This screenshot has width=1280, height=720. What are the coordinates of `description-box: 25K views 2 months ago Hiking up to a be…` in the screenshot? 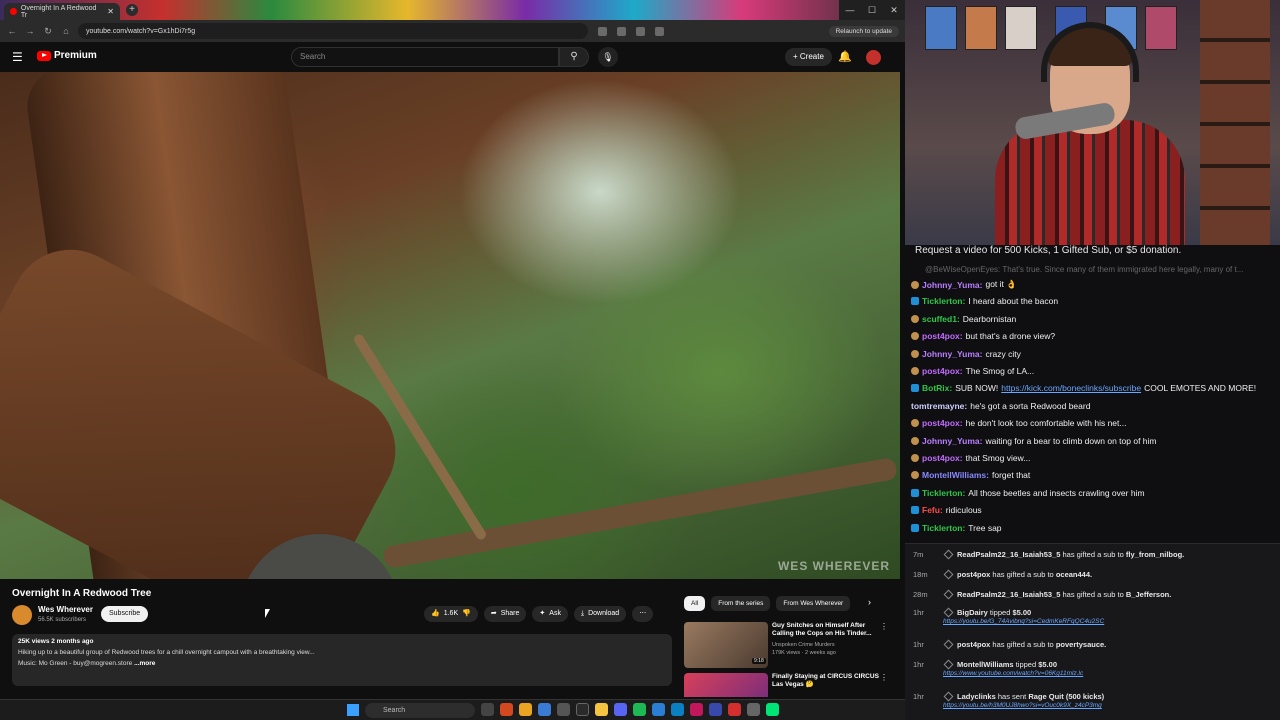 It's located at (342, 660).